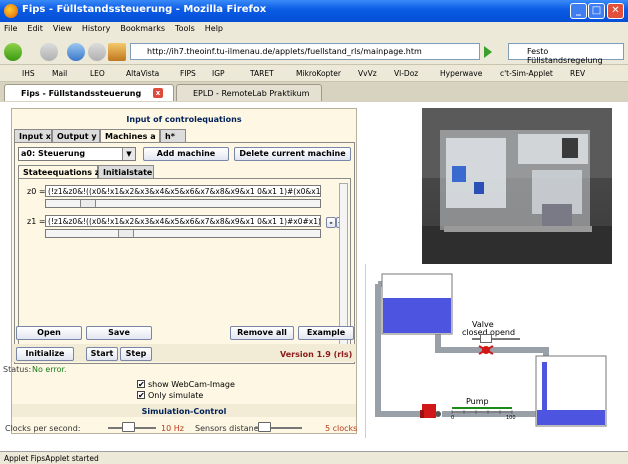 This screenshot has height=464, width=628. Describe the element at coordinates (36, 221) in the screenshot. I see `eq-z1-label: z1 =` at that location.